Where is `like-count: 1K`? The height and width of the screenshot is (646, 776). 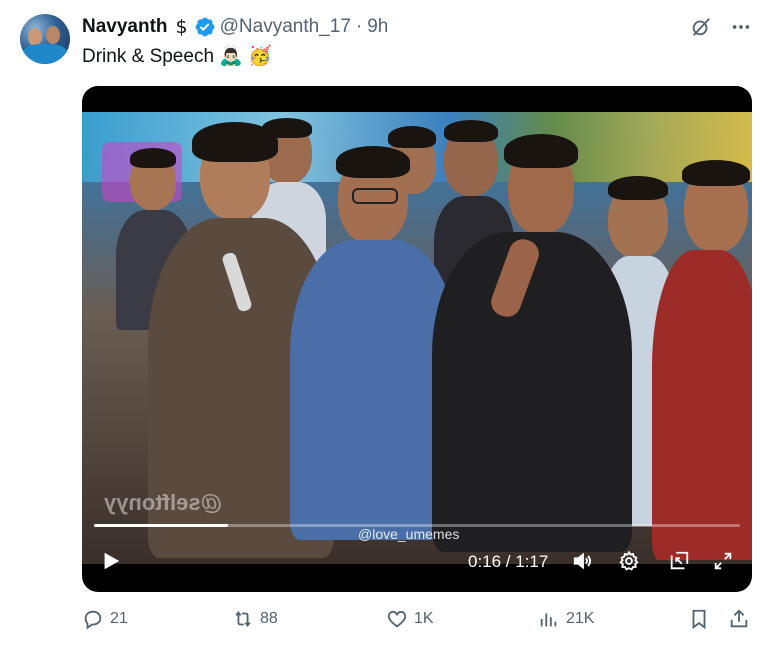
like-count: 1K is located at coordinates (424, 618).